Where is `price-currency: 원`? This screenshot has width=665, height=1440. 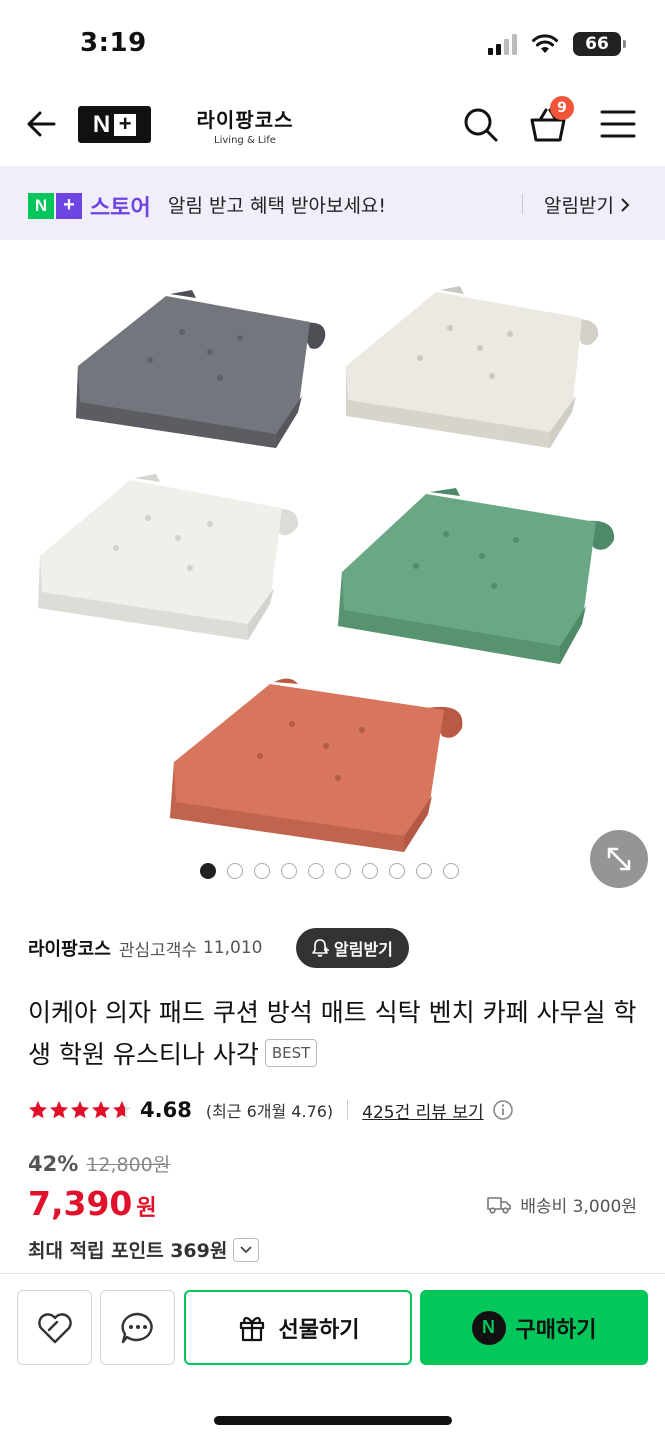 price-currency: 원 is located at coordinates (146, 1208).